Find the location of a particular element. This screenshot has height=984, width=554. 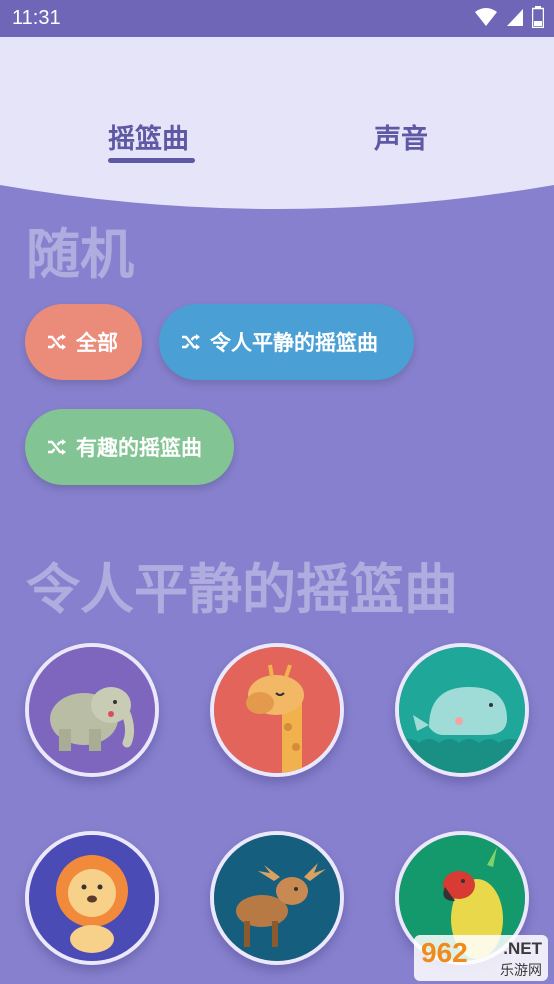

chip-label: 令人平静的摇篮曲 is located at coordinates (294, 343).